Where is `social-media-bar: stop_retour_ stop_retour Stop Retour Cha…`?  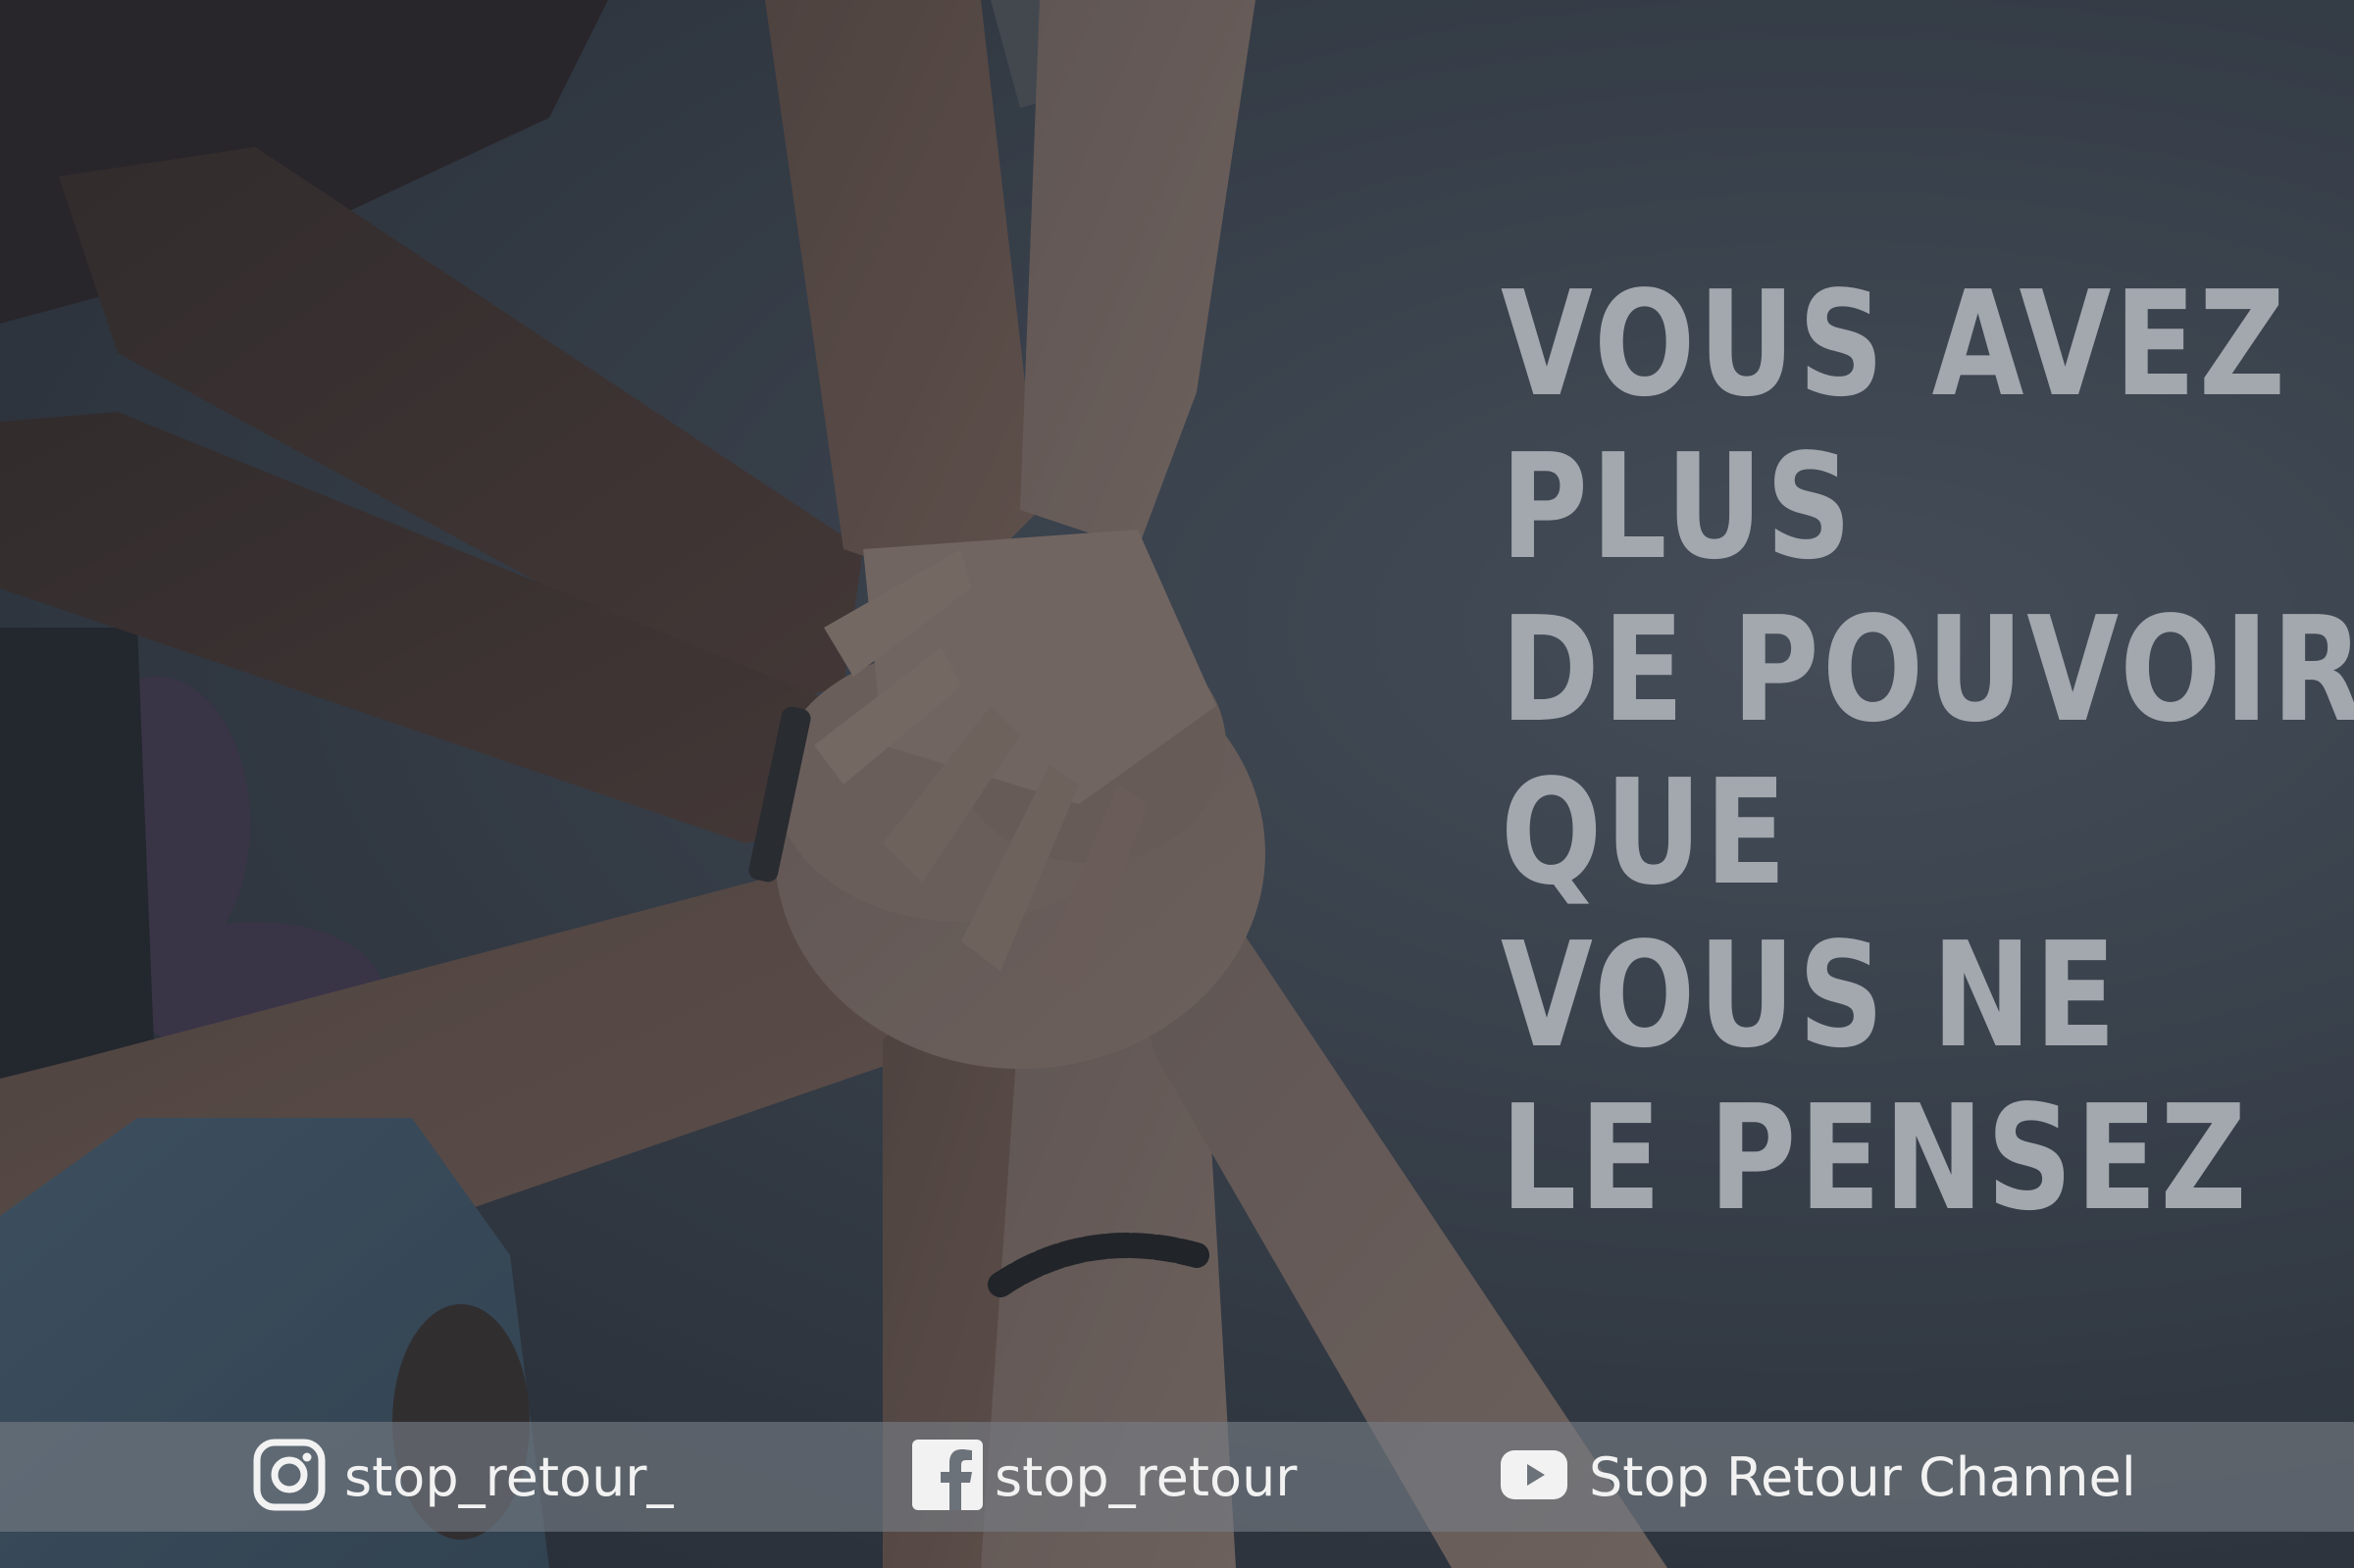
social-media-bar: stop_retour_ stop_retour Stop Retour Cha… is located at coordinates (1177, 1477).